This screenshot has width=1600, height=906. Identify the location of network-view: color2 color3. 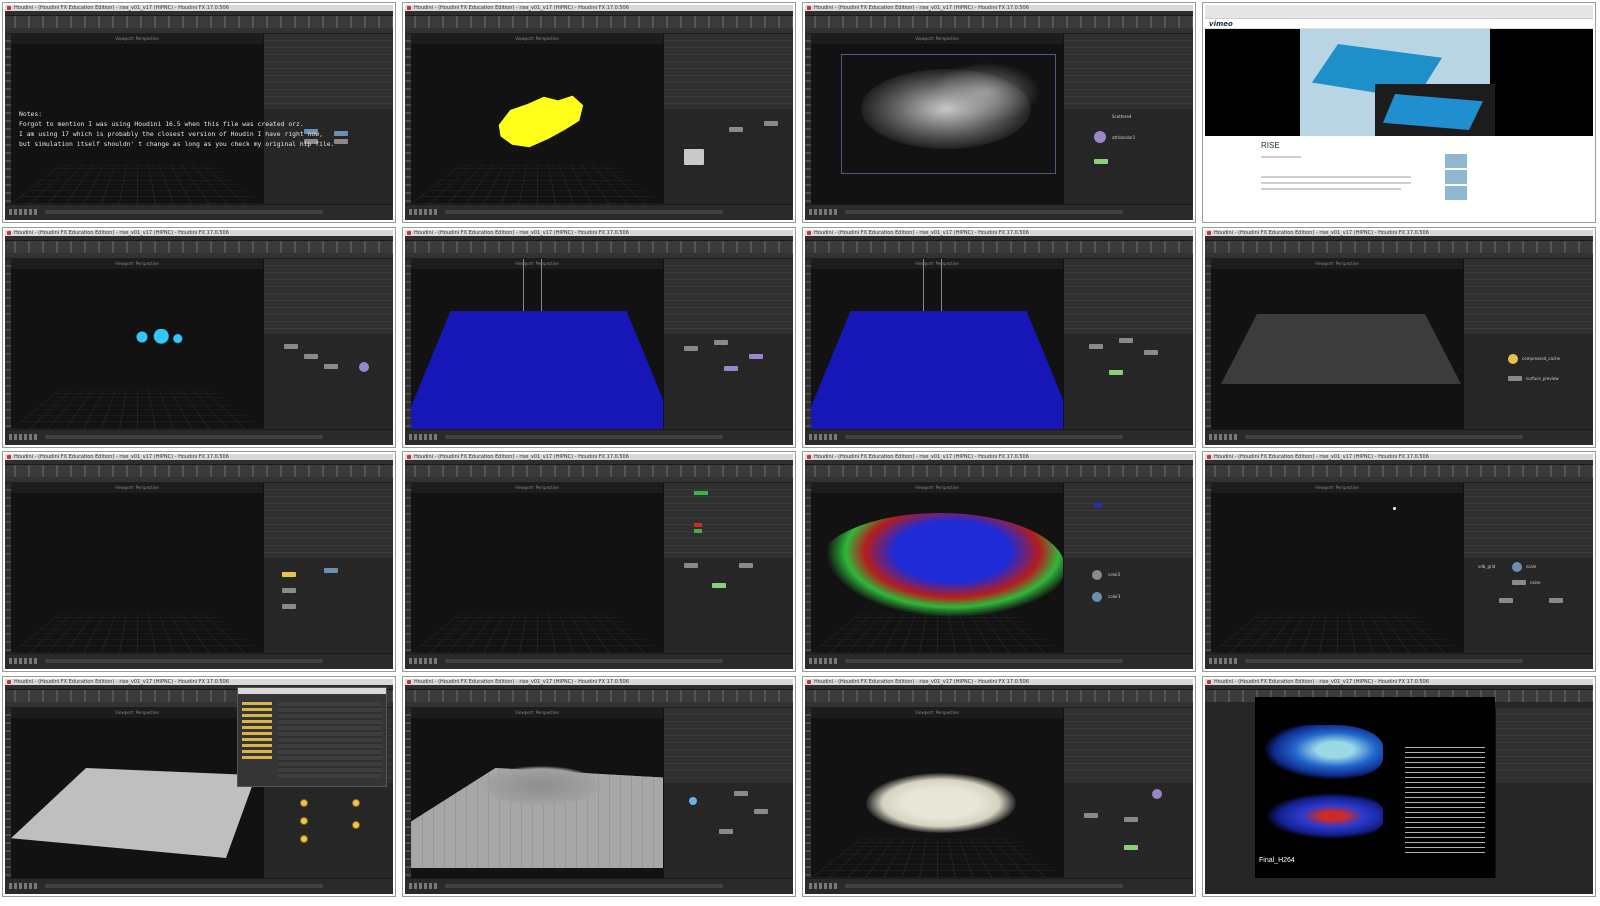
(1128, 605).